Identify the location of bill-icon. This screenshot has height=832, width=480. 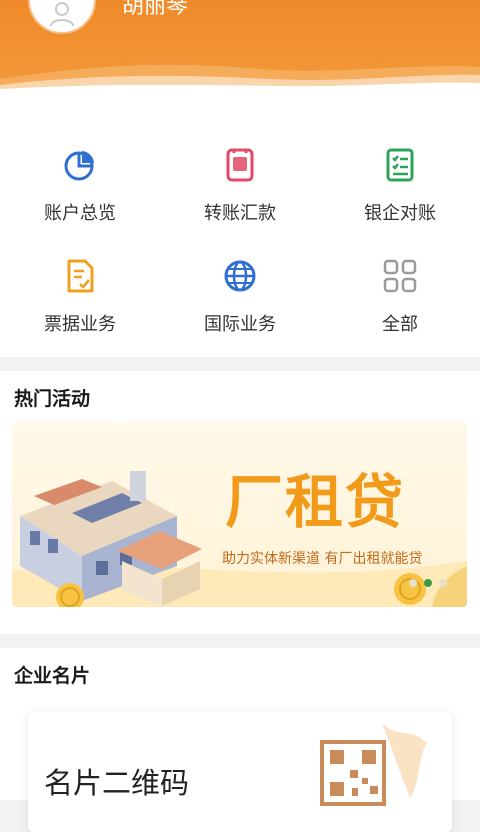
(80, 276).